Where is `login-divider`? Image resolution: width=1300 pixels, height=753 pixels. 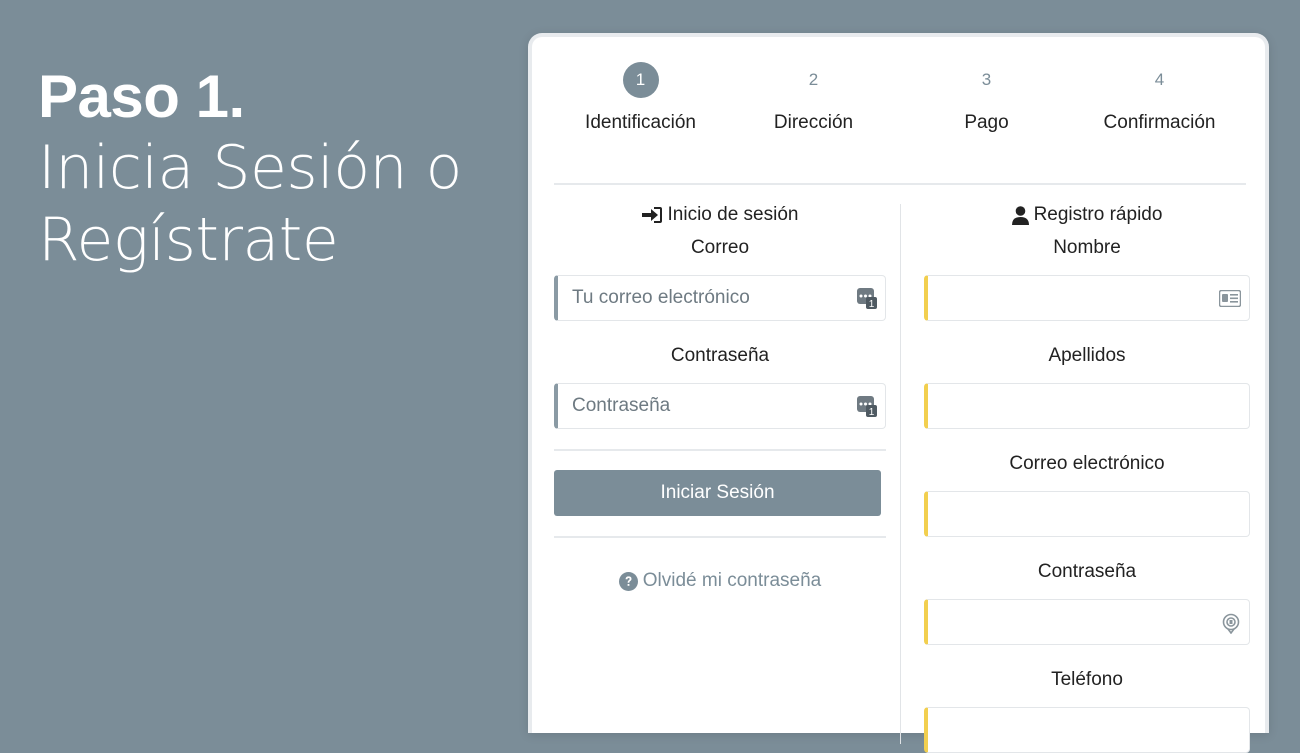 login-divider is located at coordinates (720, 450).